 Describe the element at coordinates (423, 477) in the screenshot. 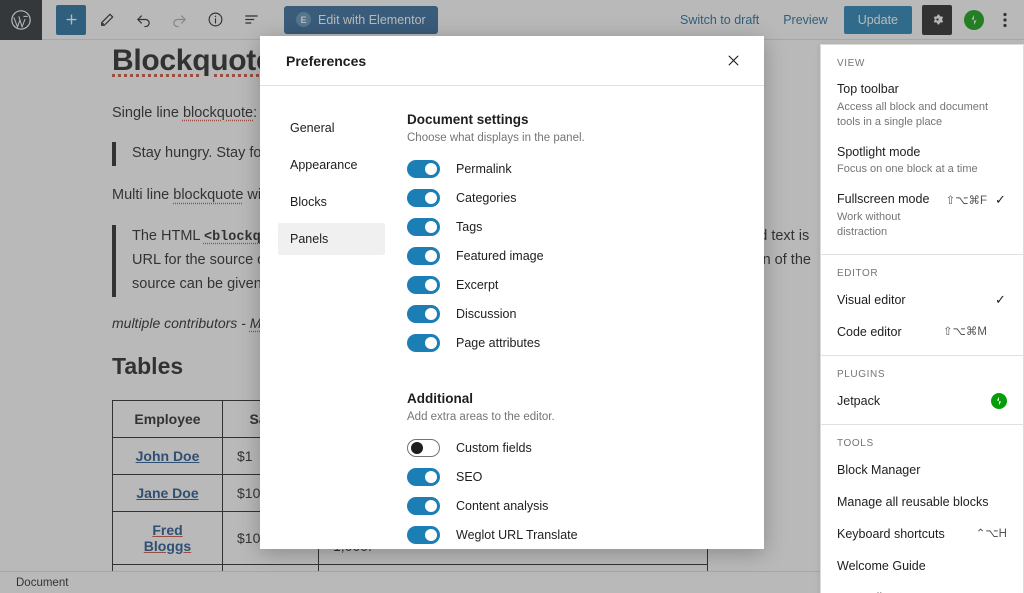

I see `toggle-seo` at that location.